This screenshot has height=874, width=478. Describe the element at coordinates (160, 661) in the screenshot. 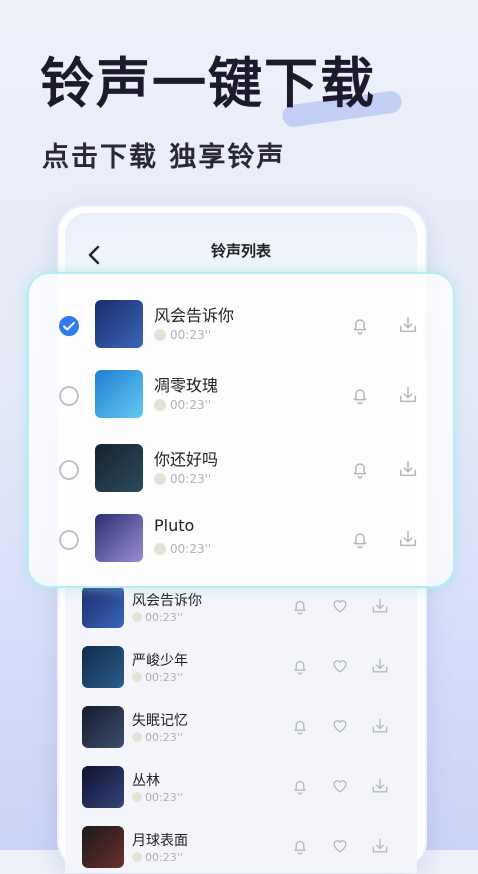

I see `song-title: 严峻少年` at that location.